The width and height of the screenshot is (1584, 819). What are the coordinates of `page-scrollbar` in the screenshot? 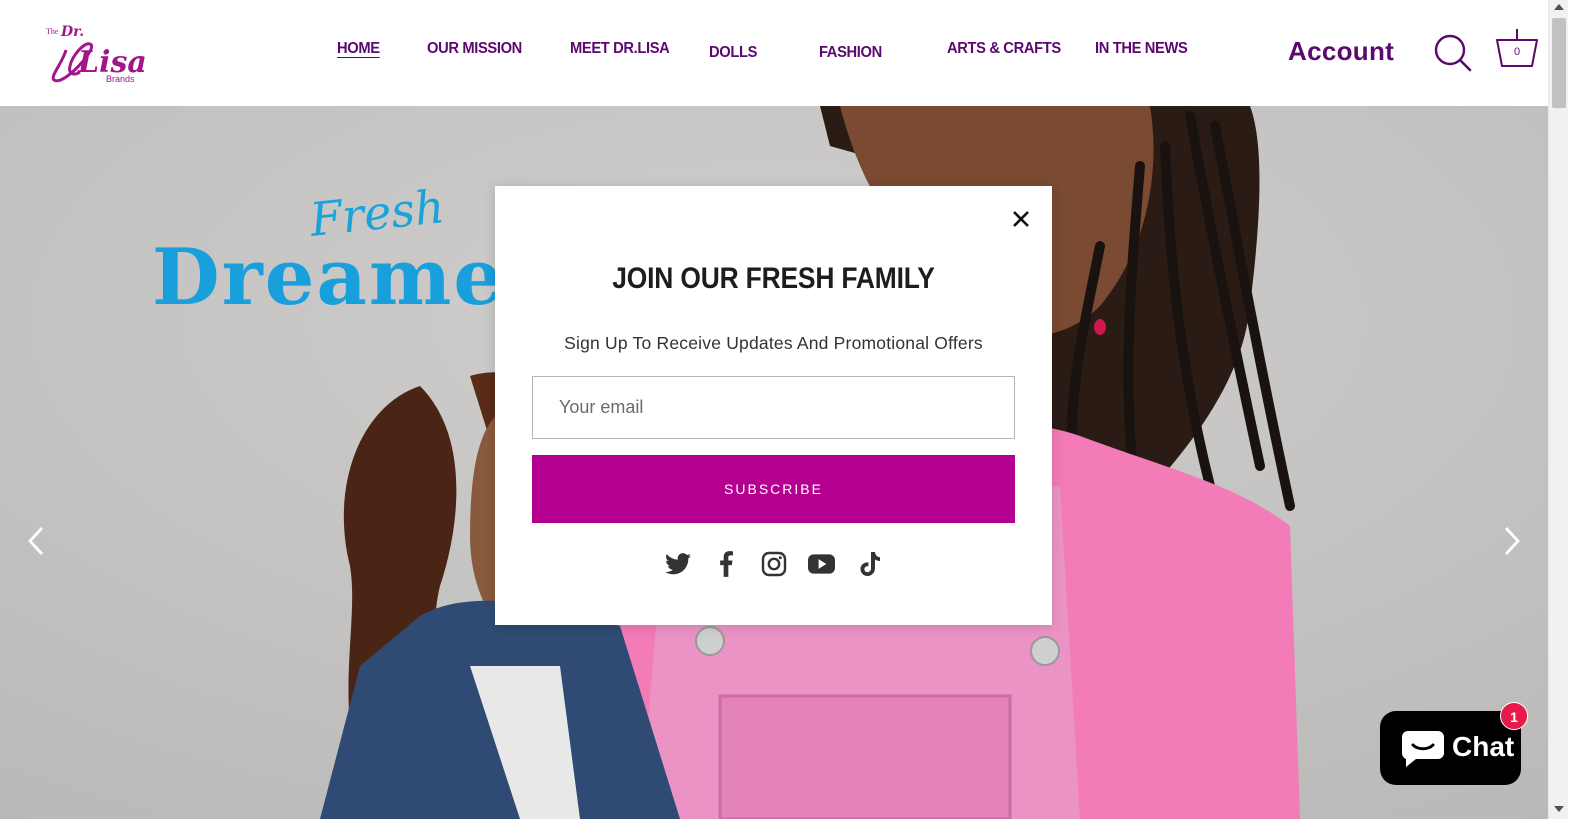 It's located at (1558, 409).